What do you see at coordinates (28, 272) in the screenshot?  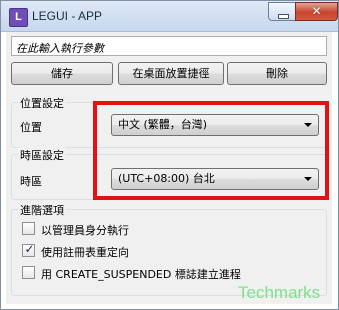 I see `create-suspended-checkbox` at bounding box center [28, 272].